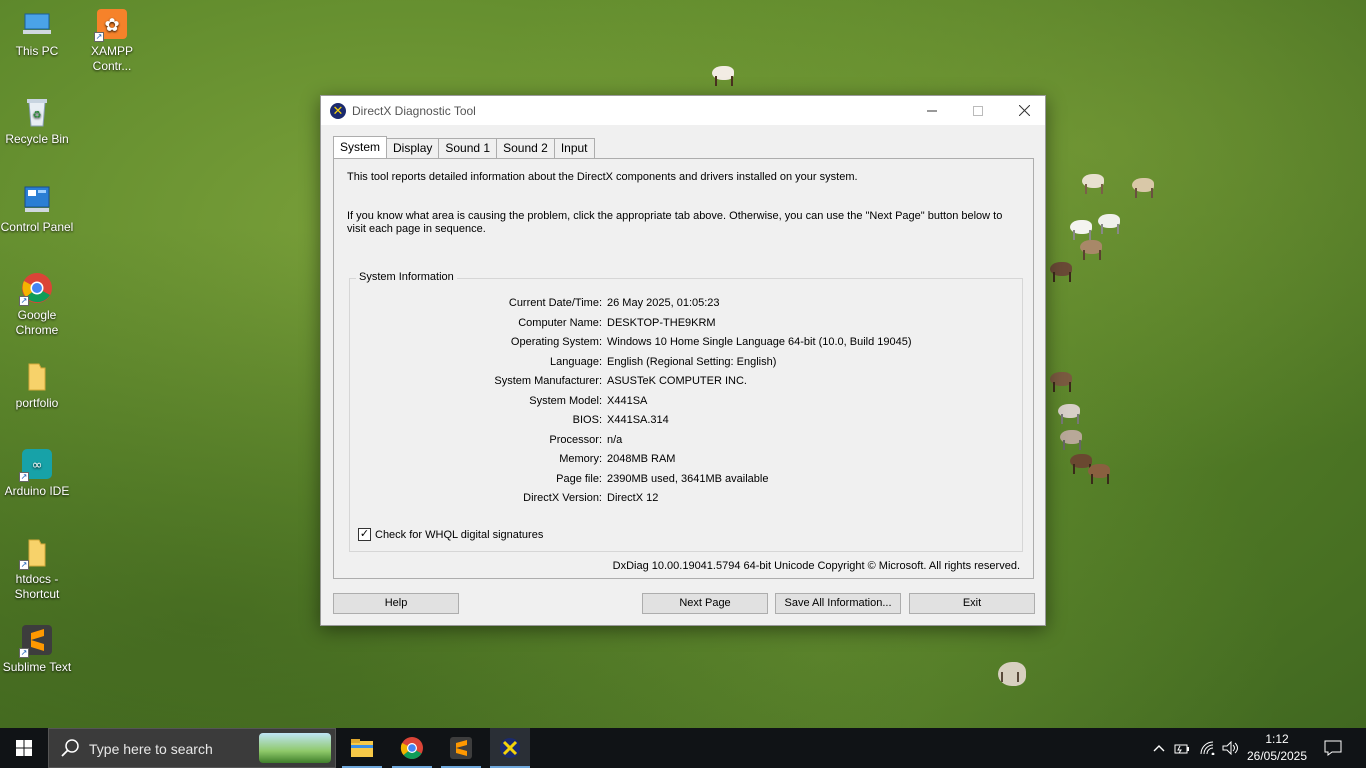 The image size is (1366, 768). I want to click on desktop-icon-label: Control Panel, so click(37, 227).